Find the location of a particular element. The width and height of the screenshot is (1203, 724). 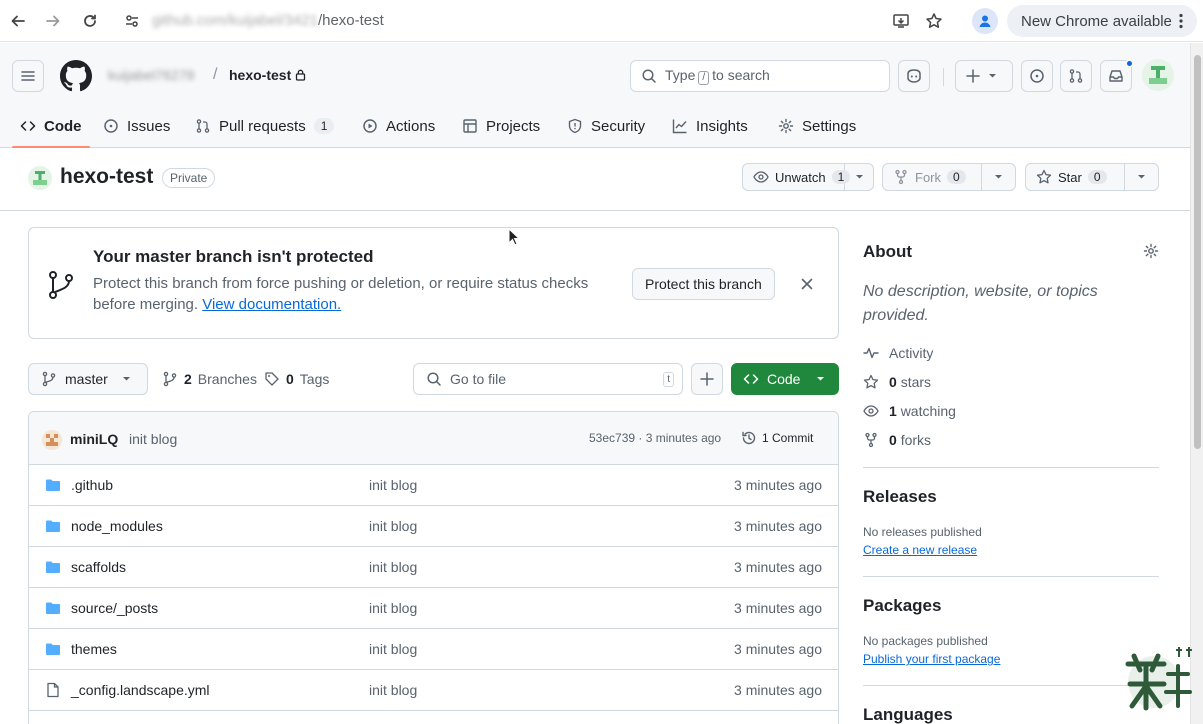

table-row: .github init blog 3 minutes ago is located at coordinates (433, 485).